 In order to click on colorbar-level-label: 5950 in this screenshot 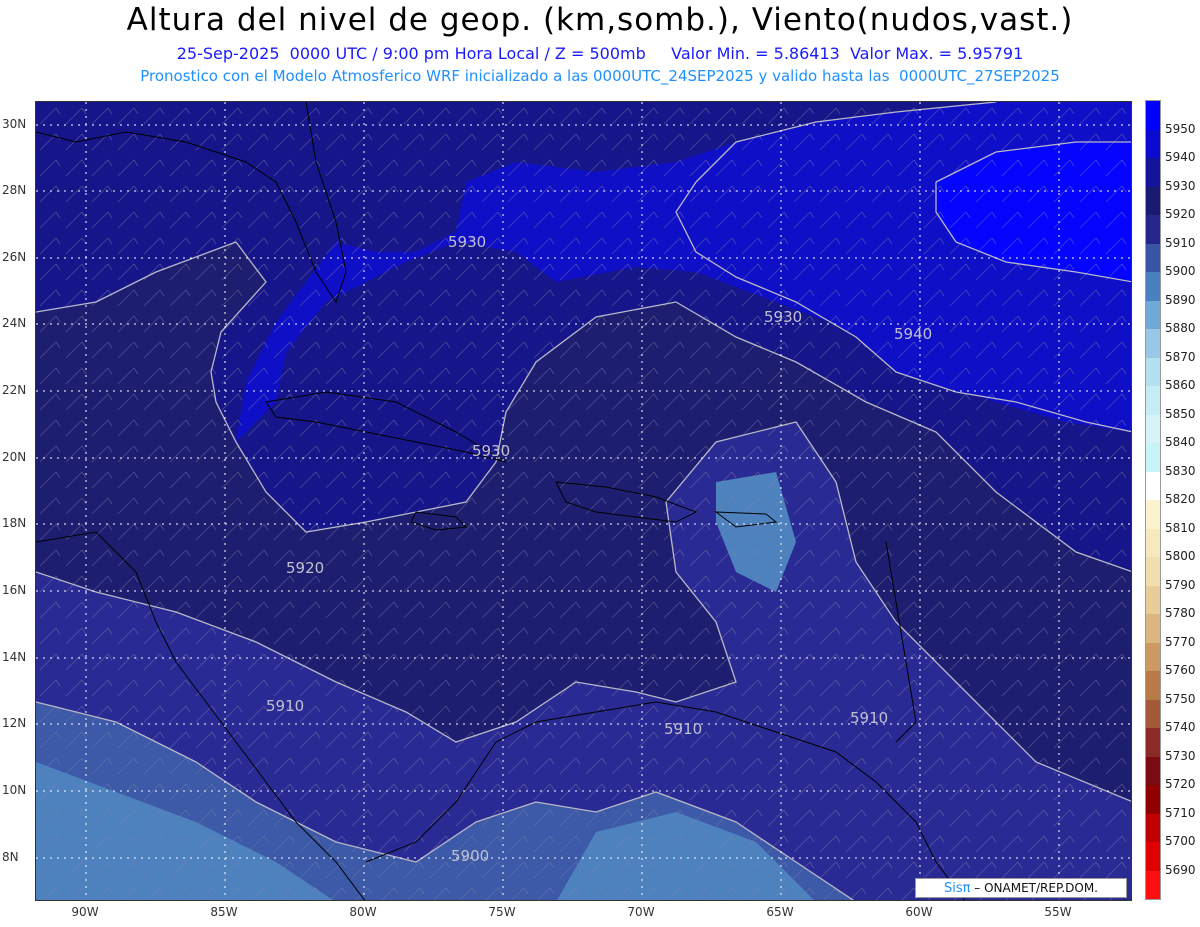, I will do `click(1180, 128)`.